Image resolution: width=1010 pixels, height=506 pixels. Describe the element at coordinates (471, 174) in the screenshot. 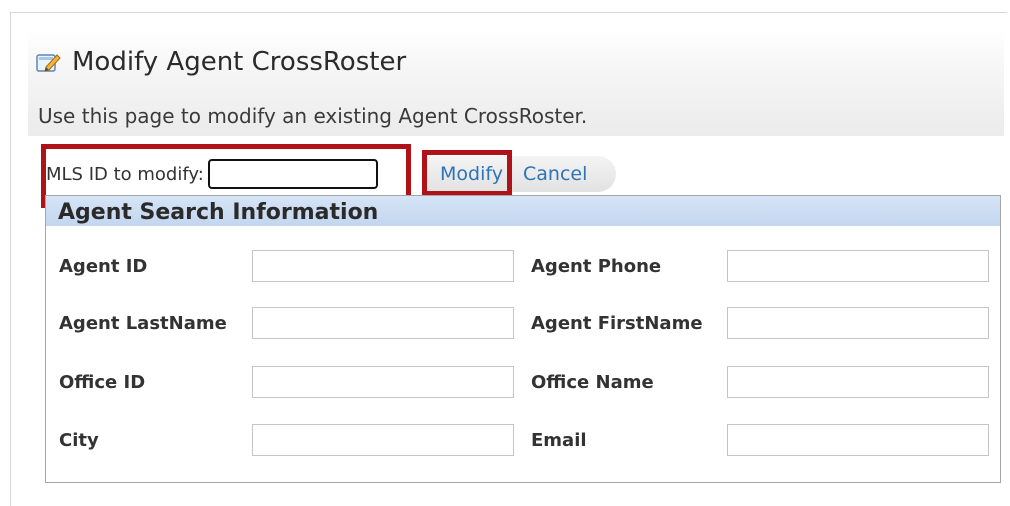

I see `modify-button: Modify` at that location.